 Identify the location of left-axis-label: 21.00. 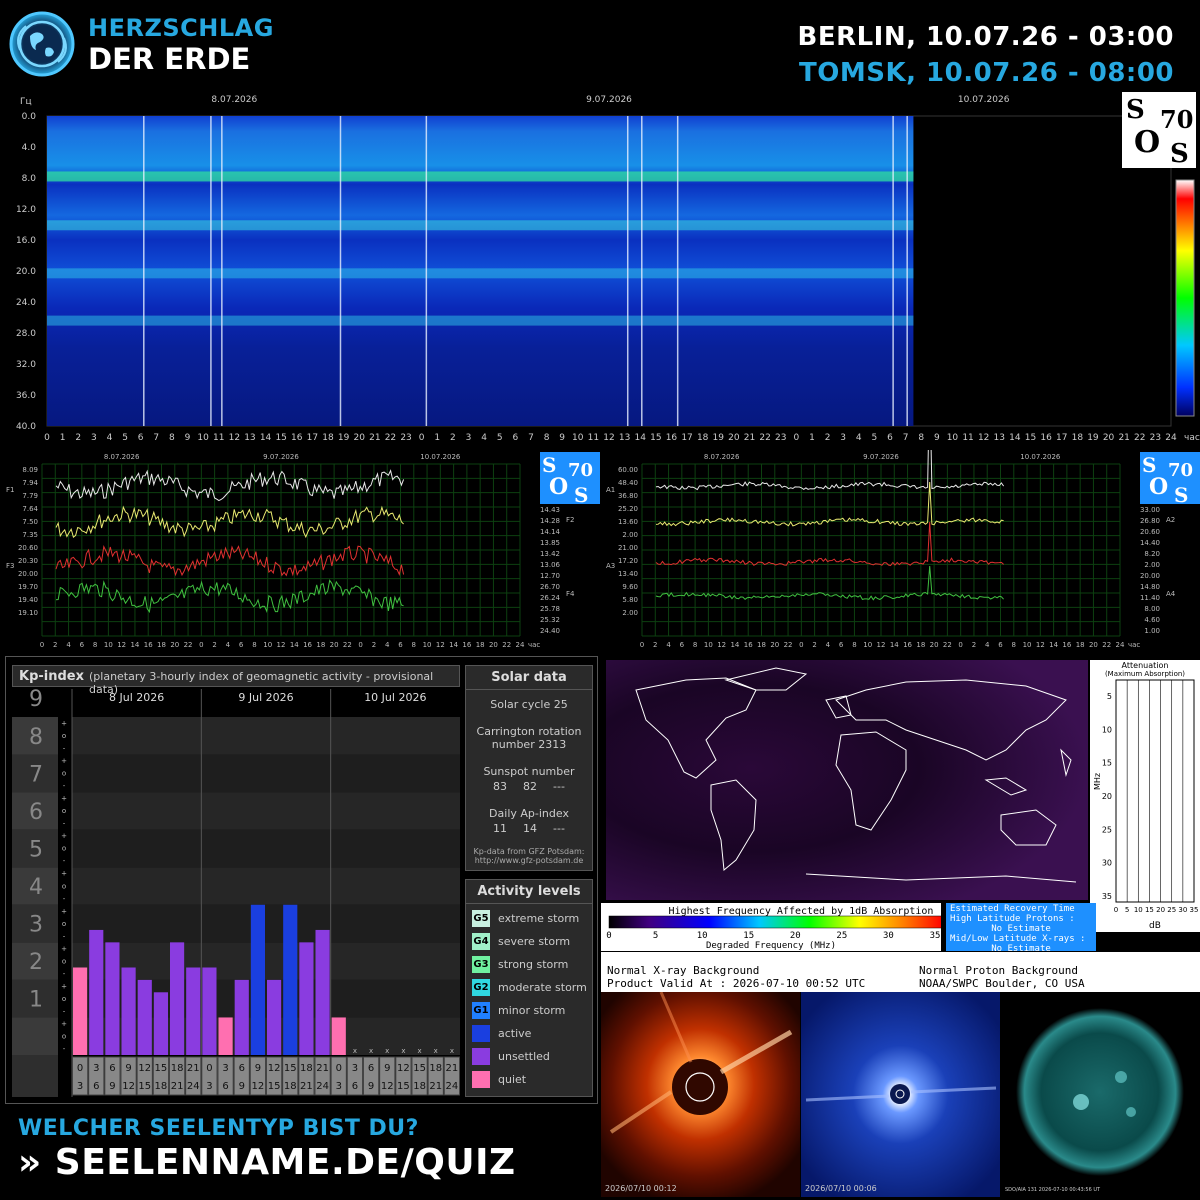
(628, 548).